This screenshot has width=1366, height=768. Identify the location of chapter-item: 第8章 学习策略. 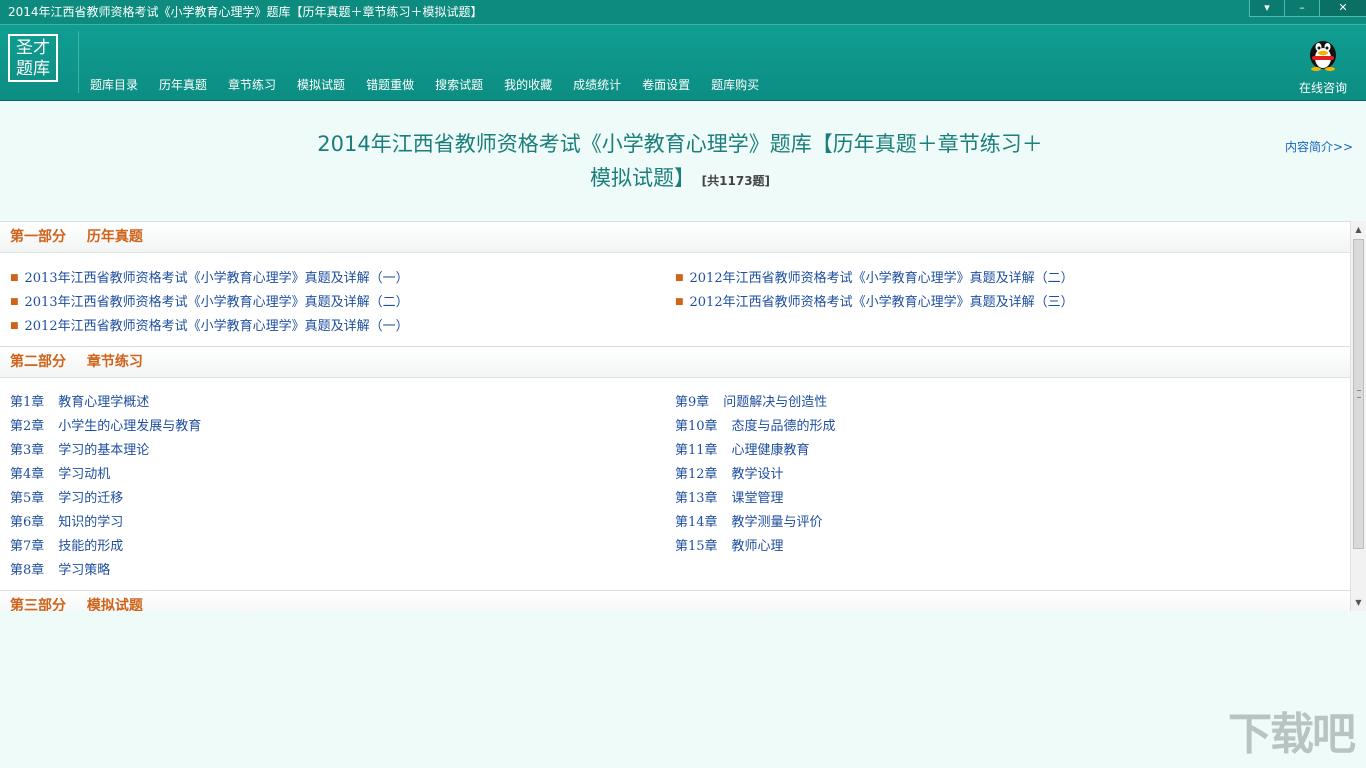
(105, 571).